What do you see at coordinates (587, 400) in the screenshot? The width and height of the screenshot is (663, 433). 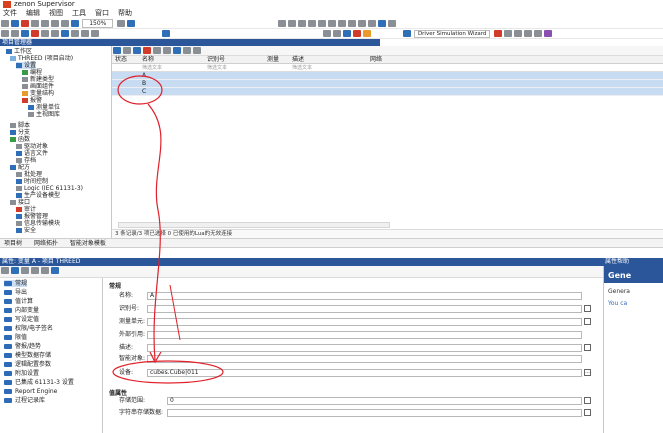 I see `edit-storage-button` at bounding box center [587, 400].